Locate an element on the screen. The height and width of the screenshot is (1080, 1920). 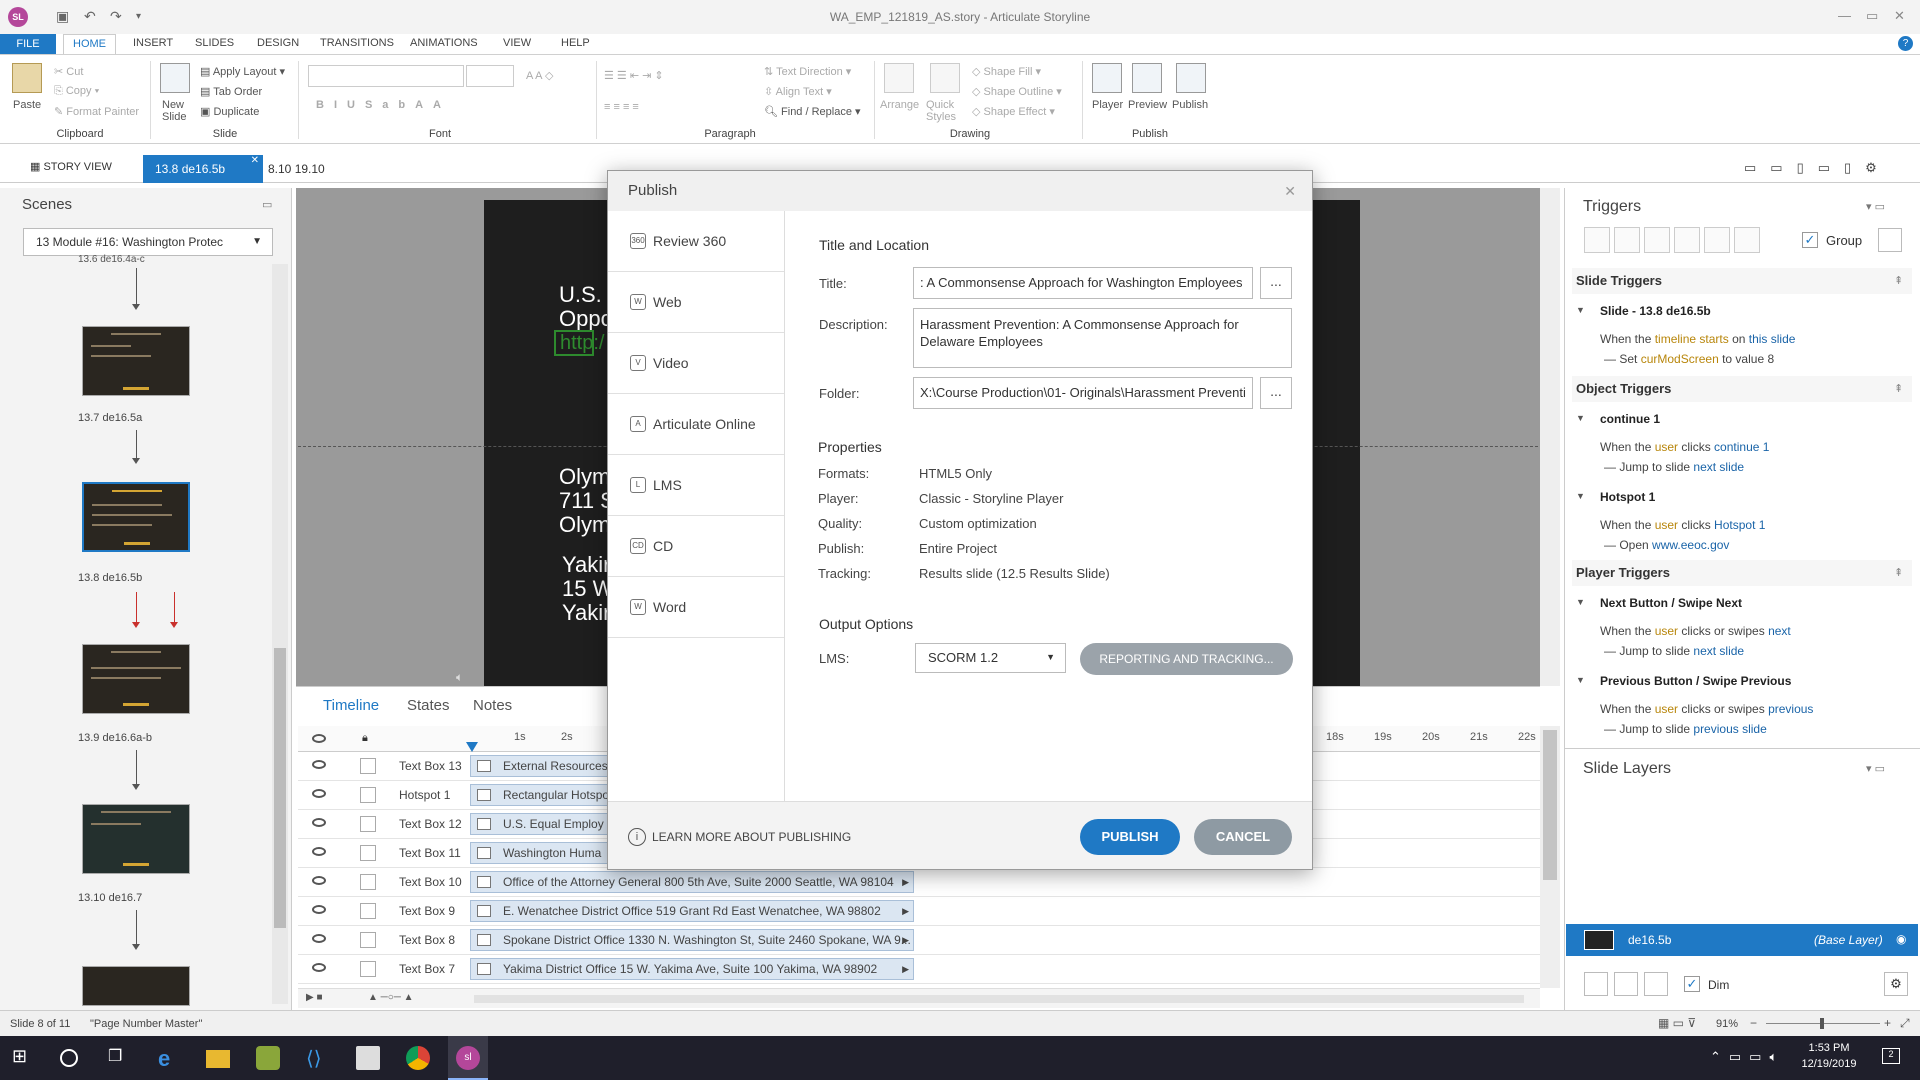
play-icon: ▶ ■ is located at coordinates (314, 997).